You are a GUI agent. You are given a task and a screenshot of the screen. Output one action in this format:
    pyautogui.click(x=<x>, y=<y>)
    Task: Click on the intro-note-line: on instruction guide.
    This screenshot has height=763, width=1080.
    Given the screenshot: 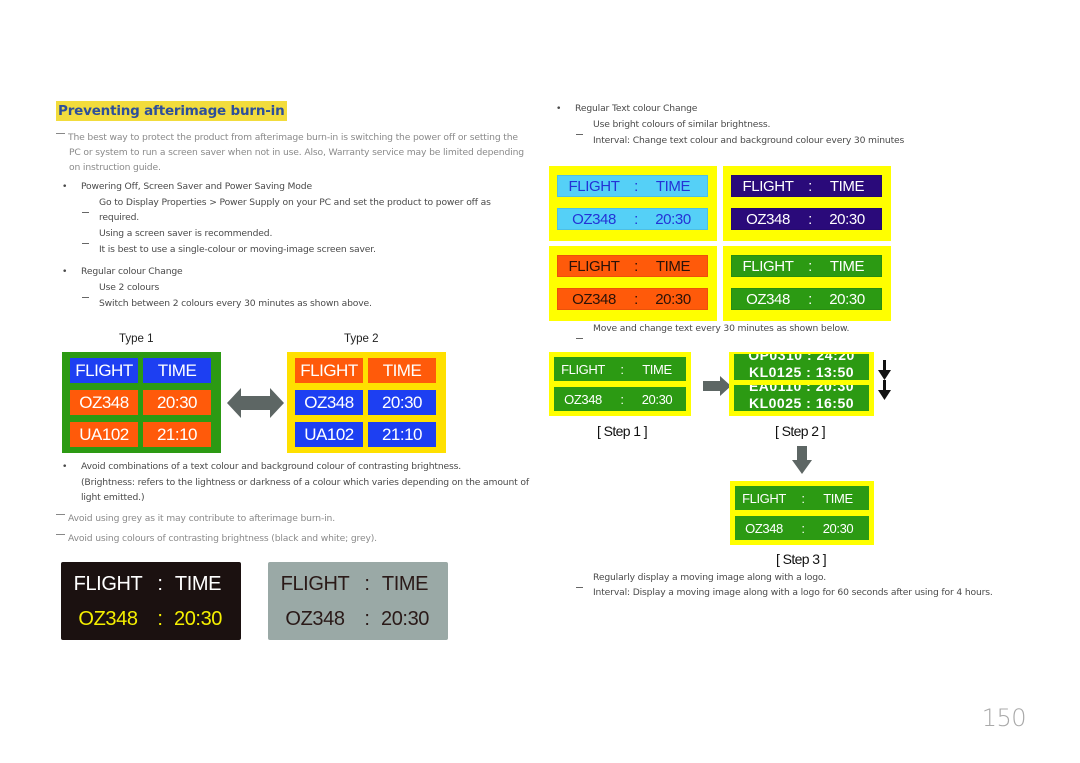 What is the action you would take?
    pyautogui.click(x=115, y=167)
    